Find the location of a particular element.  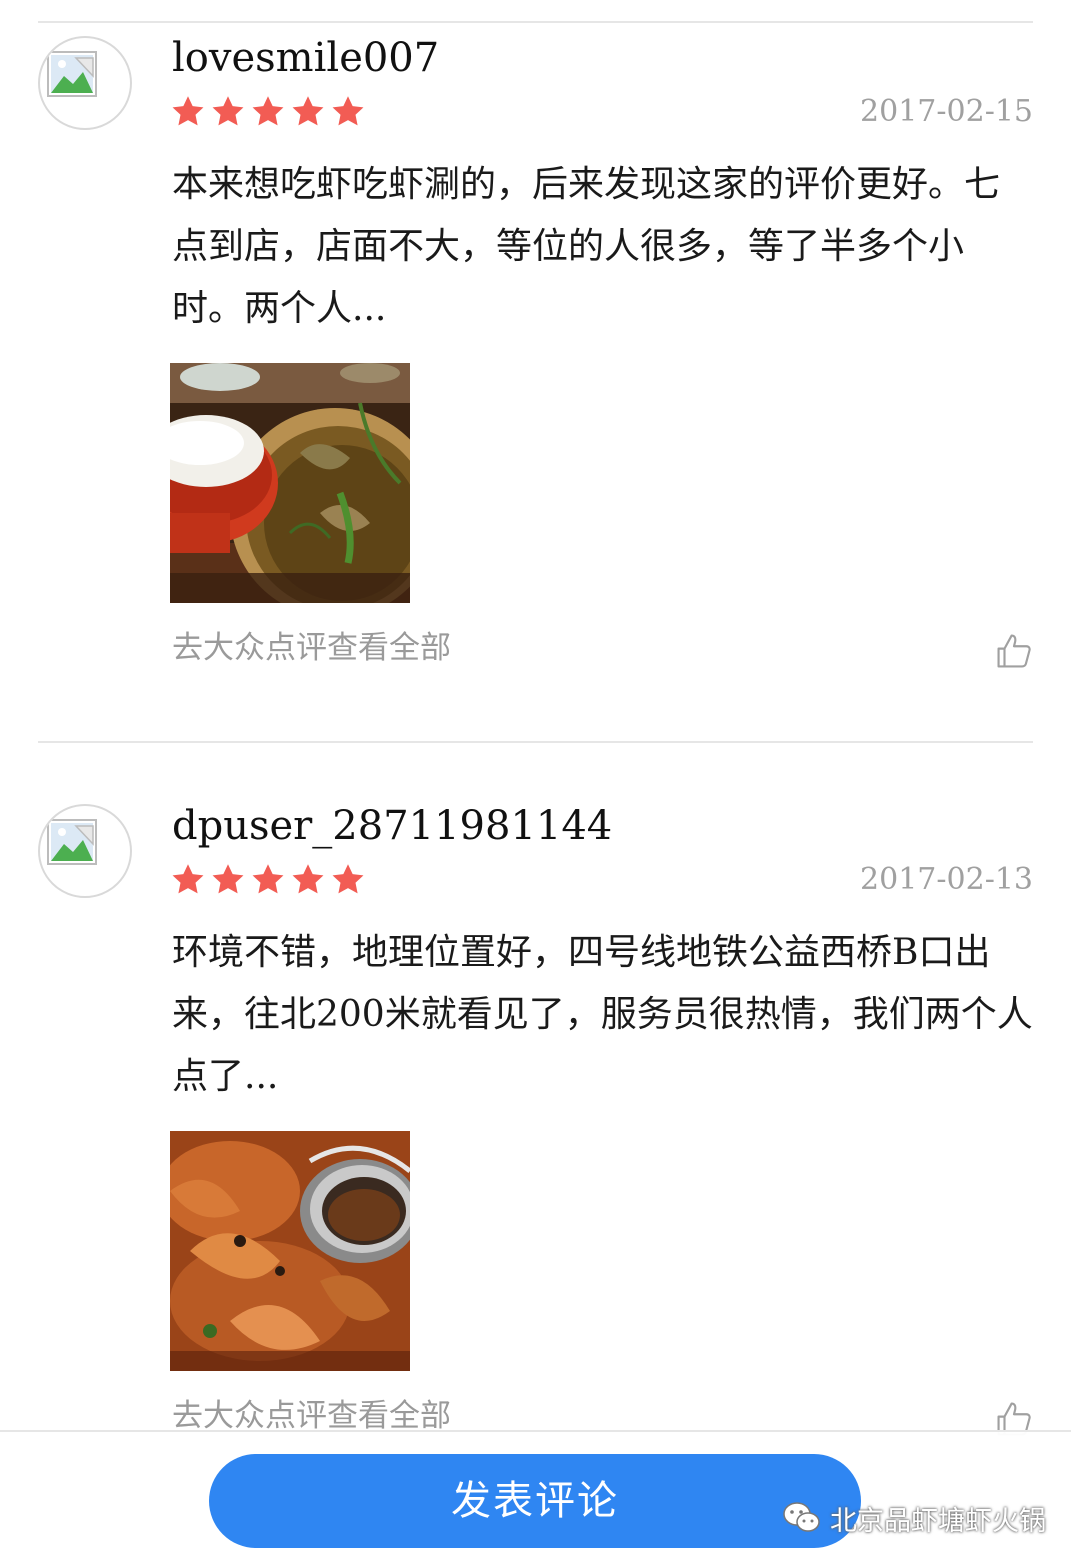

review-divider is located at coordinates (535, 742).